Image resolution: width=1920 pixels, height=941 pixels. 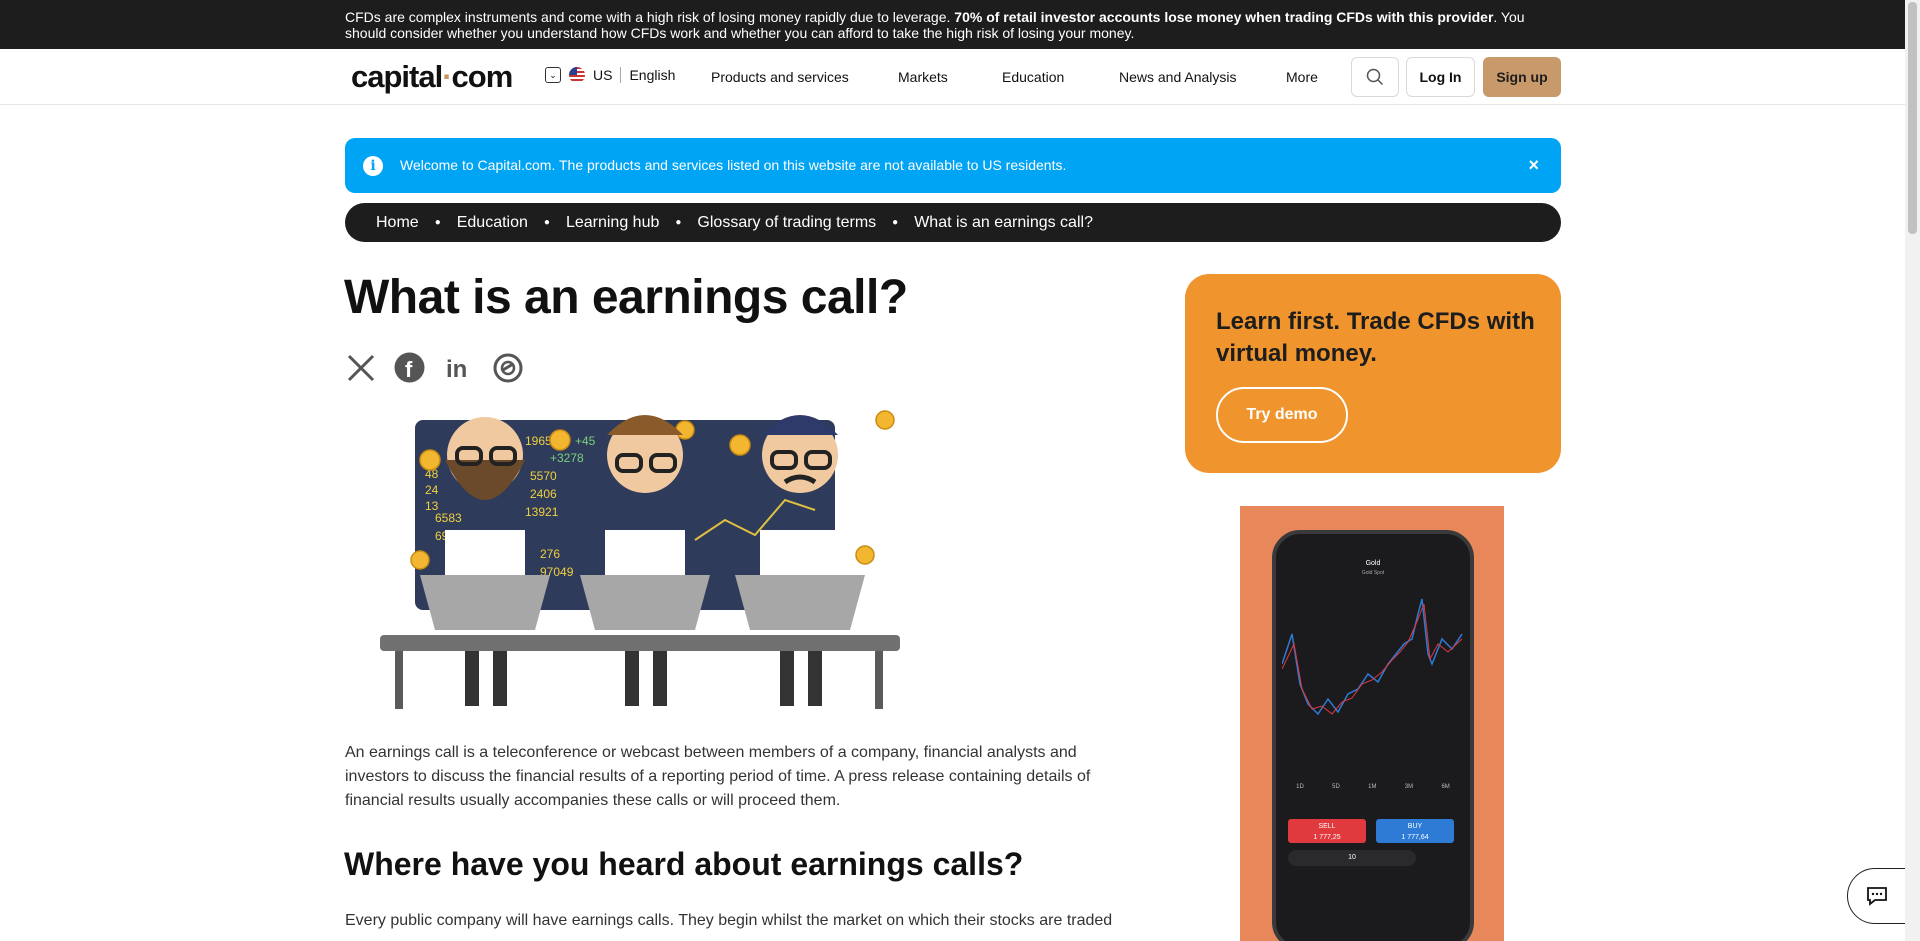 I want to click on screen-number: 13921, so click(x=542, y=512).